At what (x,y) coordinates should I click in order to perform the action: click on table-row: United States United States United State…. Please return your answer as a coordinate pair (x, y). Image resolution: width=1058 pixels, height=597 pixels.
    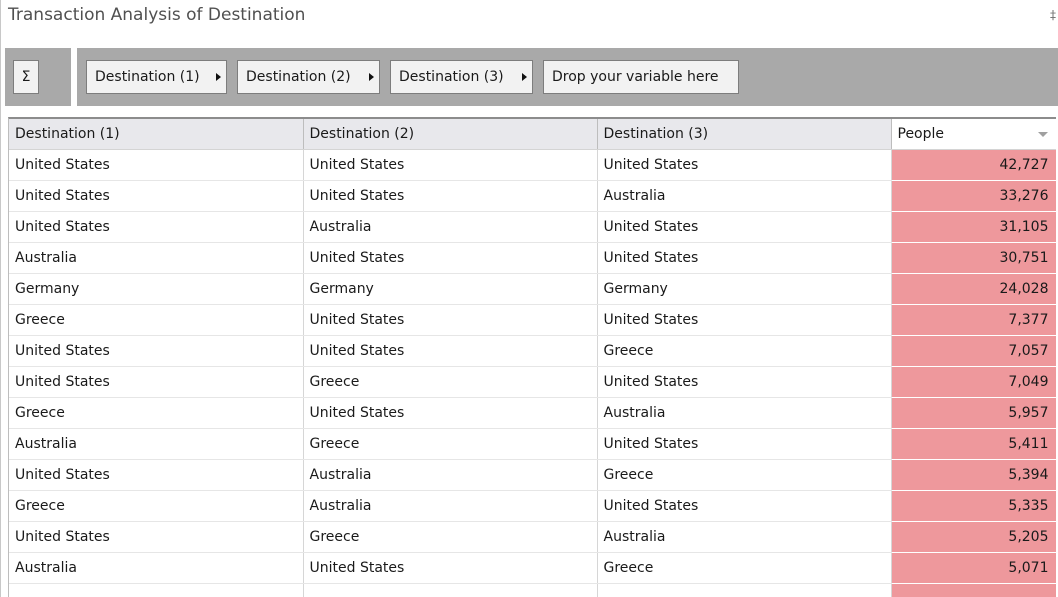
    Looking at the image, I should click on (532, 165).